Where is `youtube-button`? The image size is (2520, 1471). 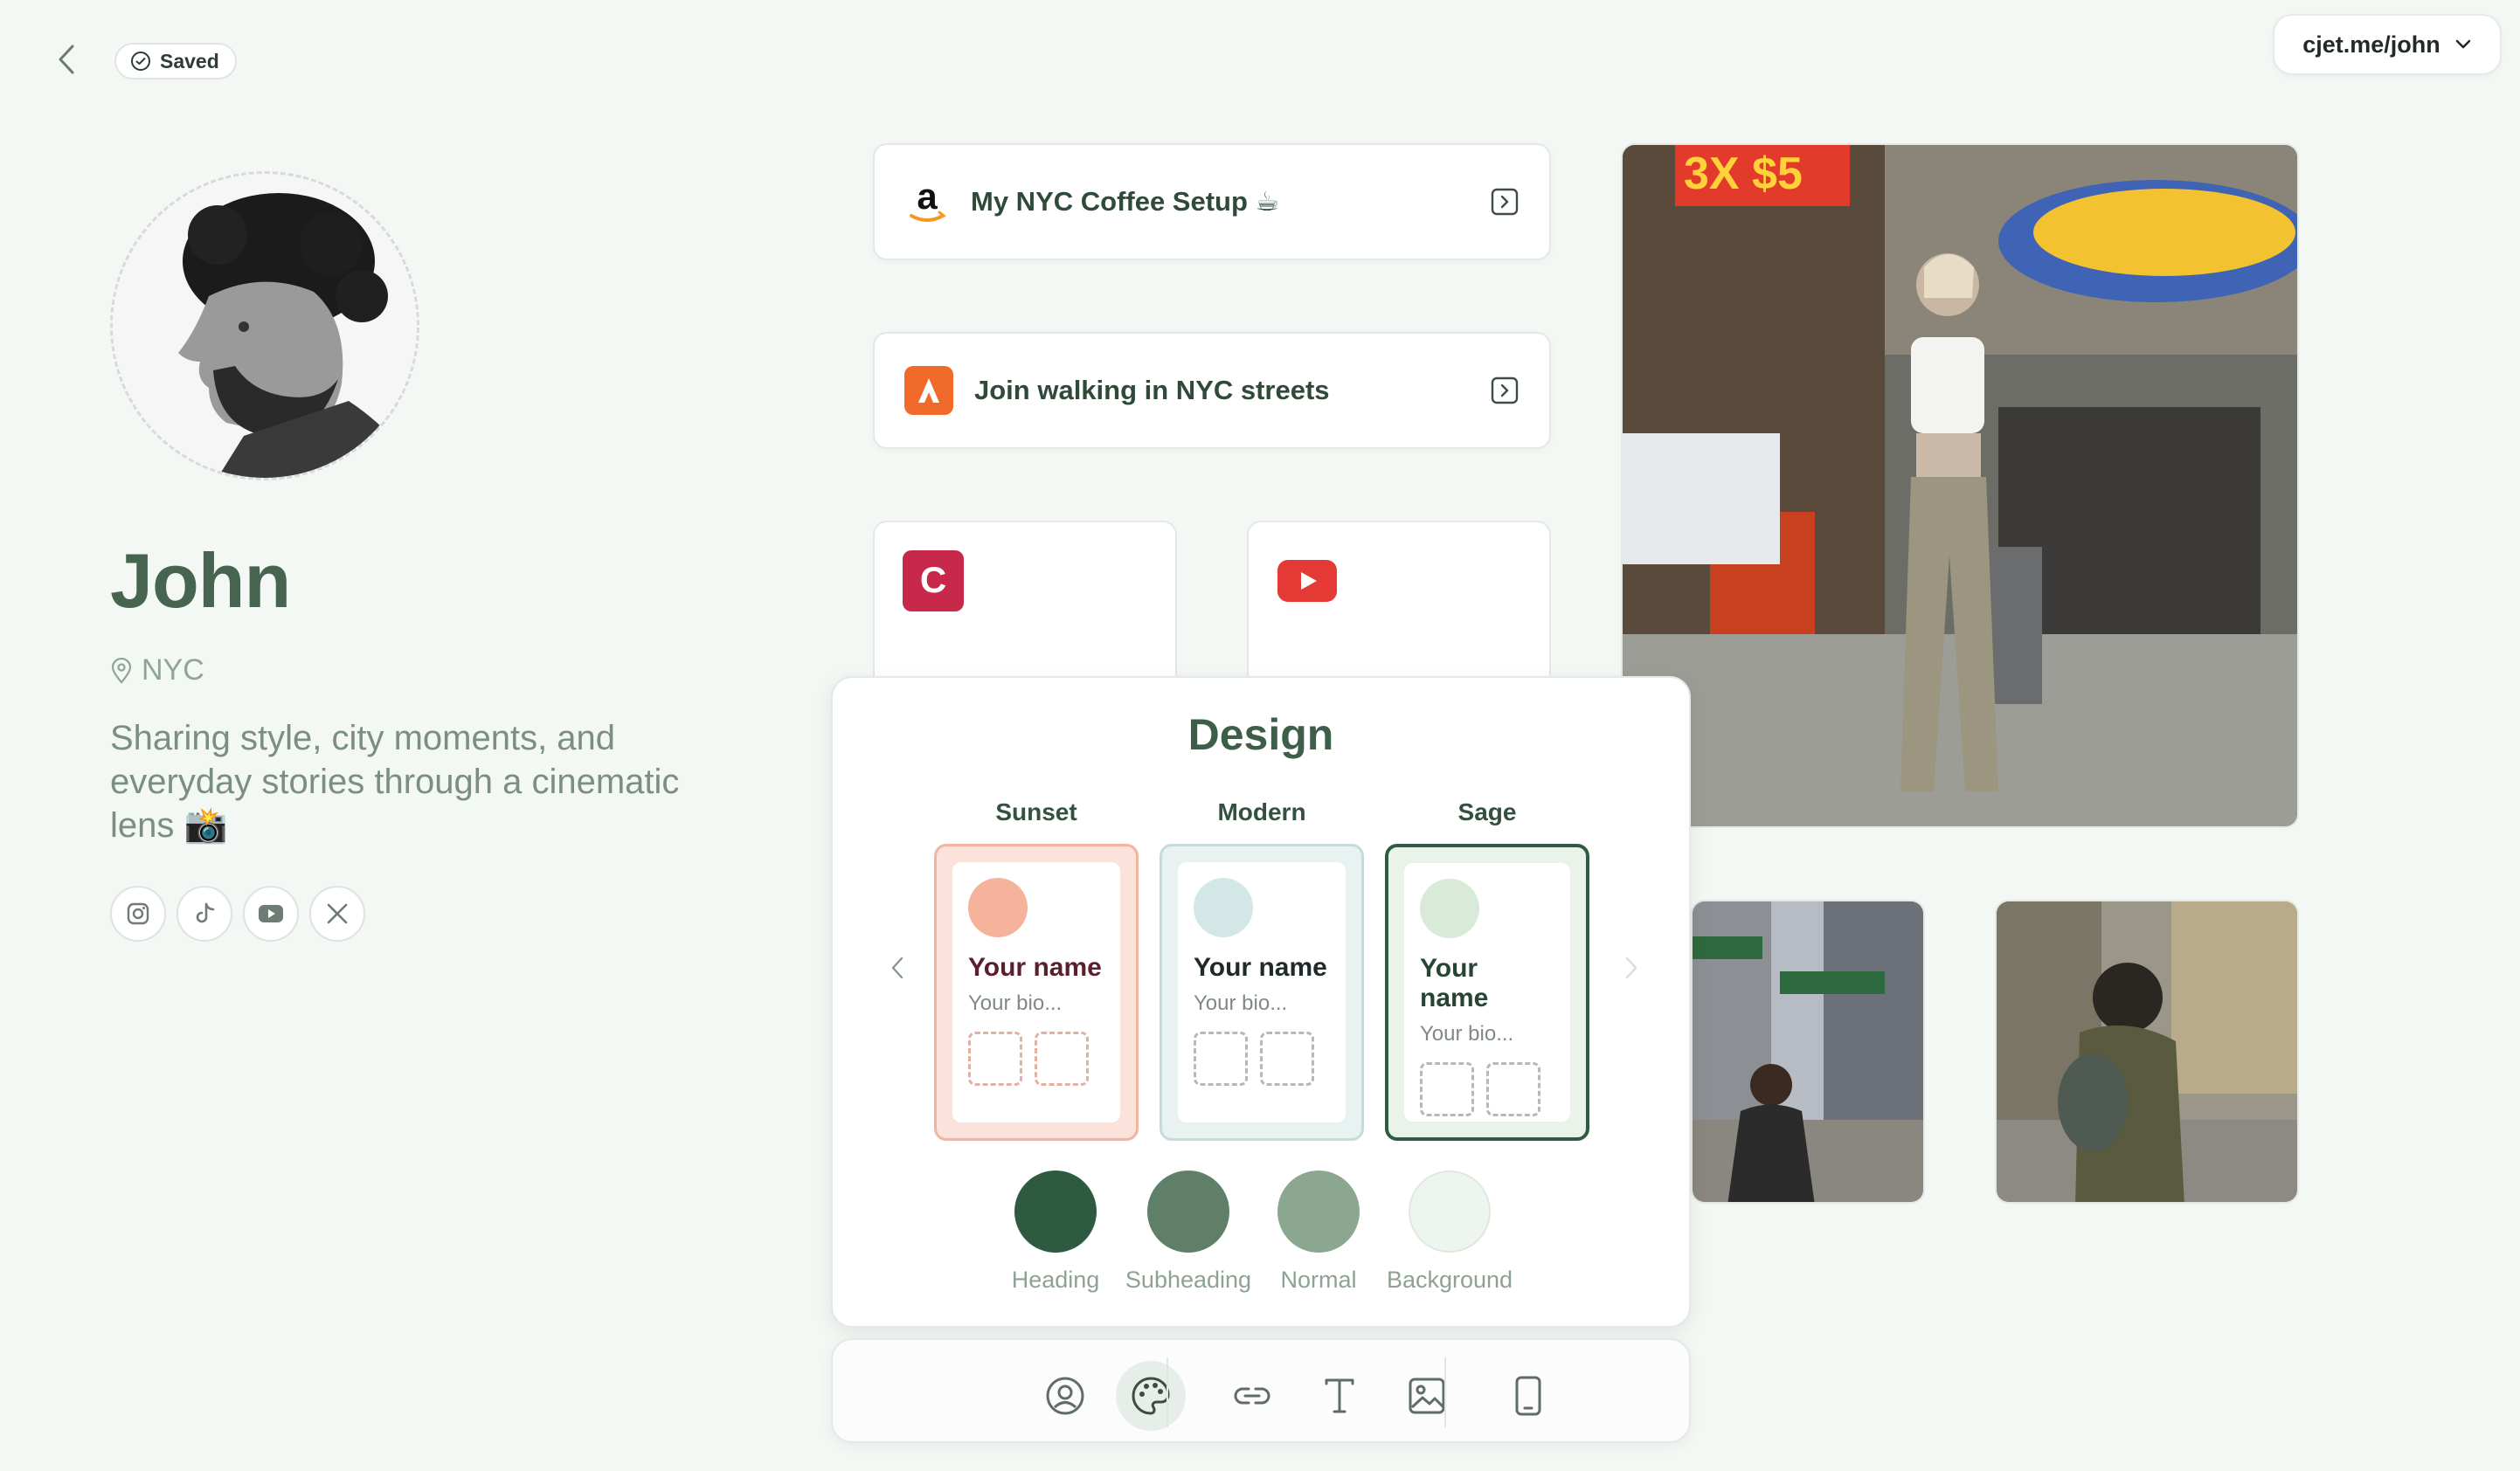
youtube-button is located at coordinates (271, 914).